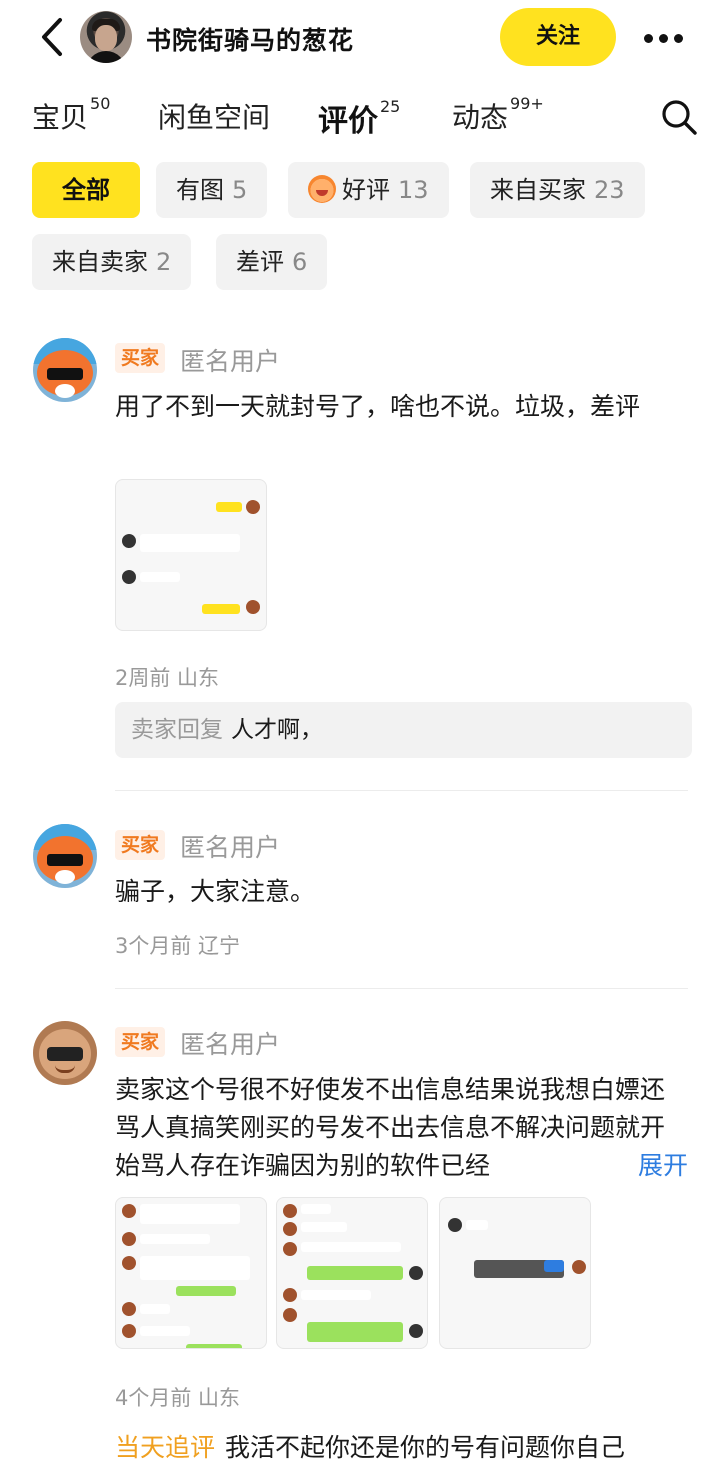 This screenshot has height=1461, width=720. I want to click on review-meta: 2周前 山东, so click(167, 678).